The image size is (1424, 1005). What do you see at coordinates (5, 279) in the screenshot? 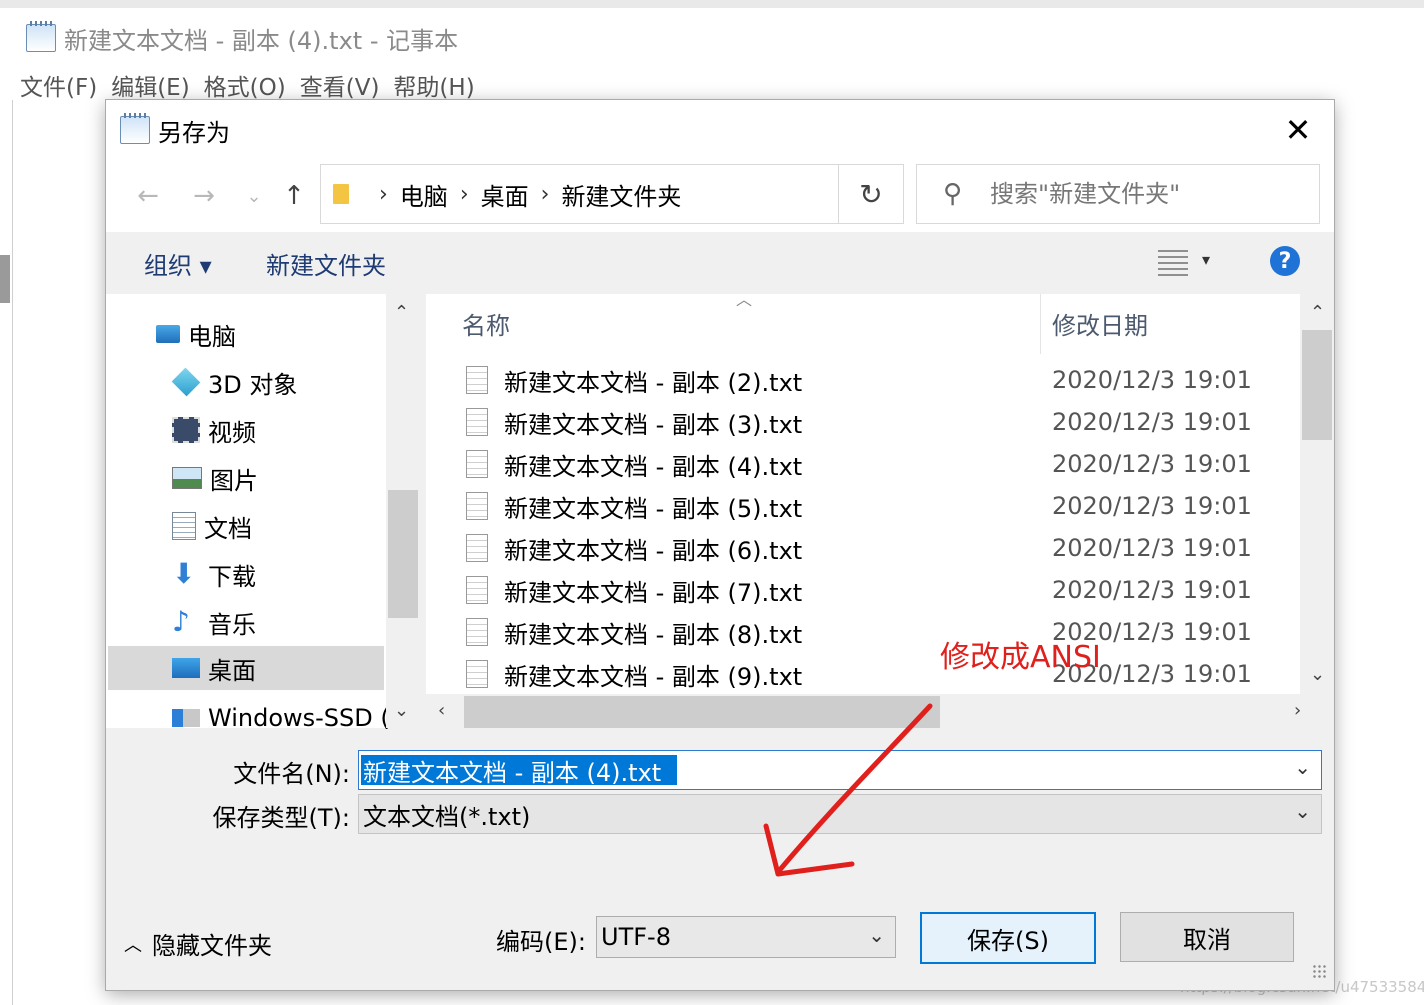
I see `background-edge` at bounding box center [5, 279].